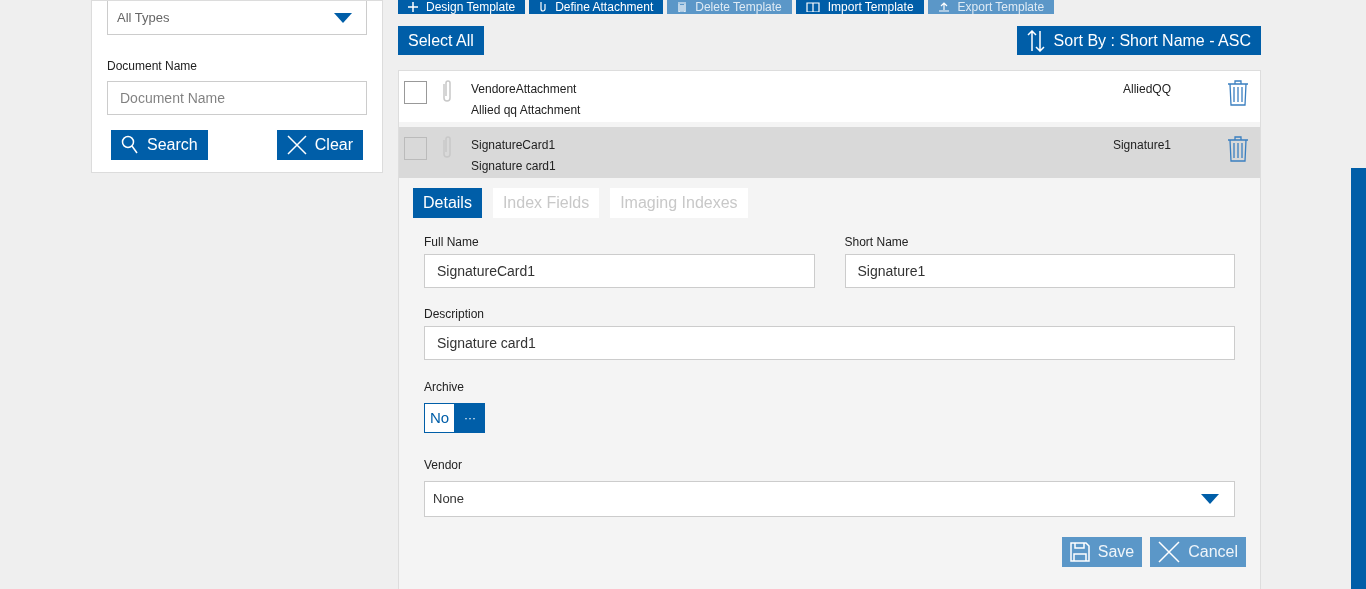 The height and width of the screenshot is (589, 1366). I want to click on toolbar-button: Design Template, so click(462, 7).